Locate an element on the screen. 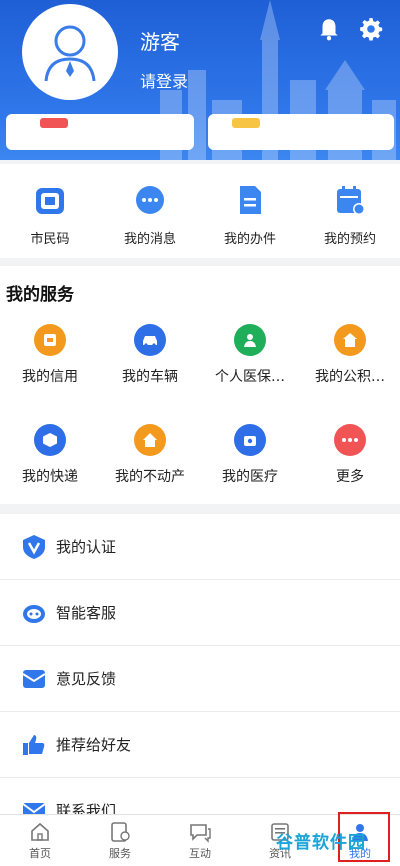  quick-item-citizen-code: 市民码 is located at coordinates (50, 215).